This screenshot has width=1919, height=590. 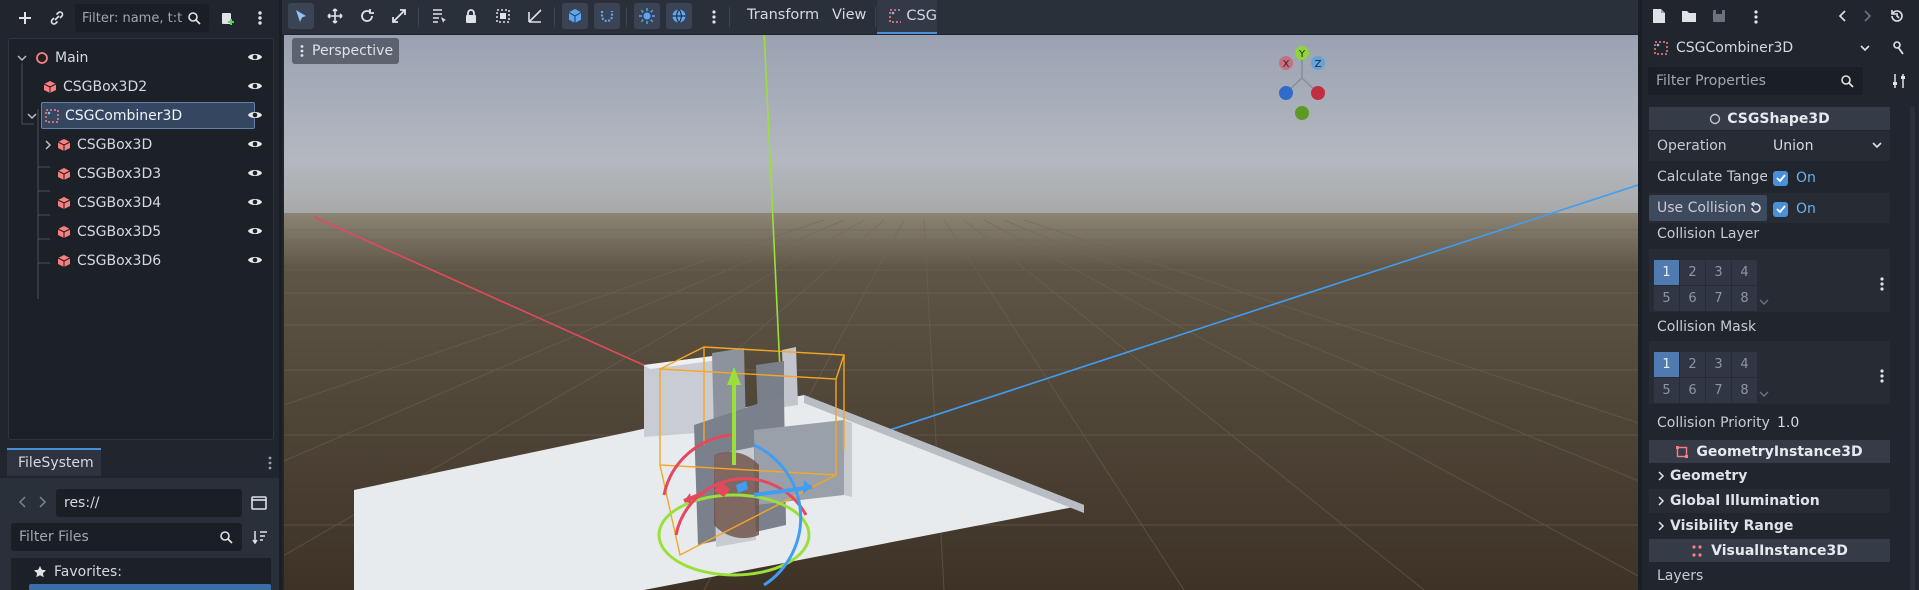 I want to click on layer-bit: 2, so click(x=1692, y=272).